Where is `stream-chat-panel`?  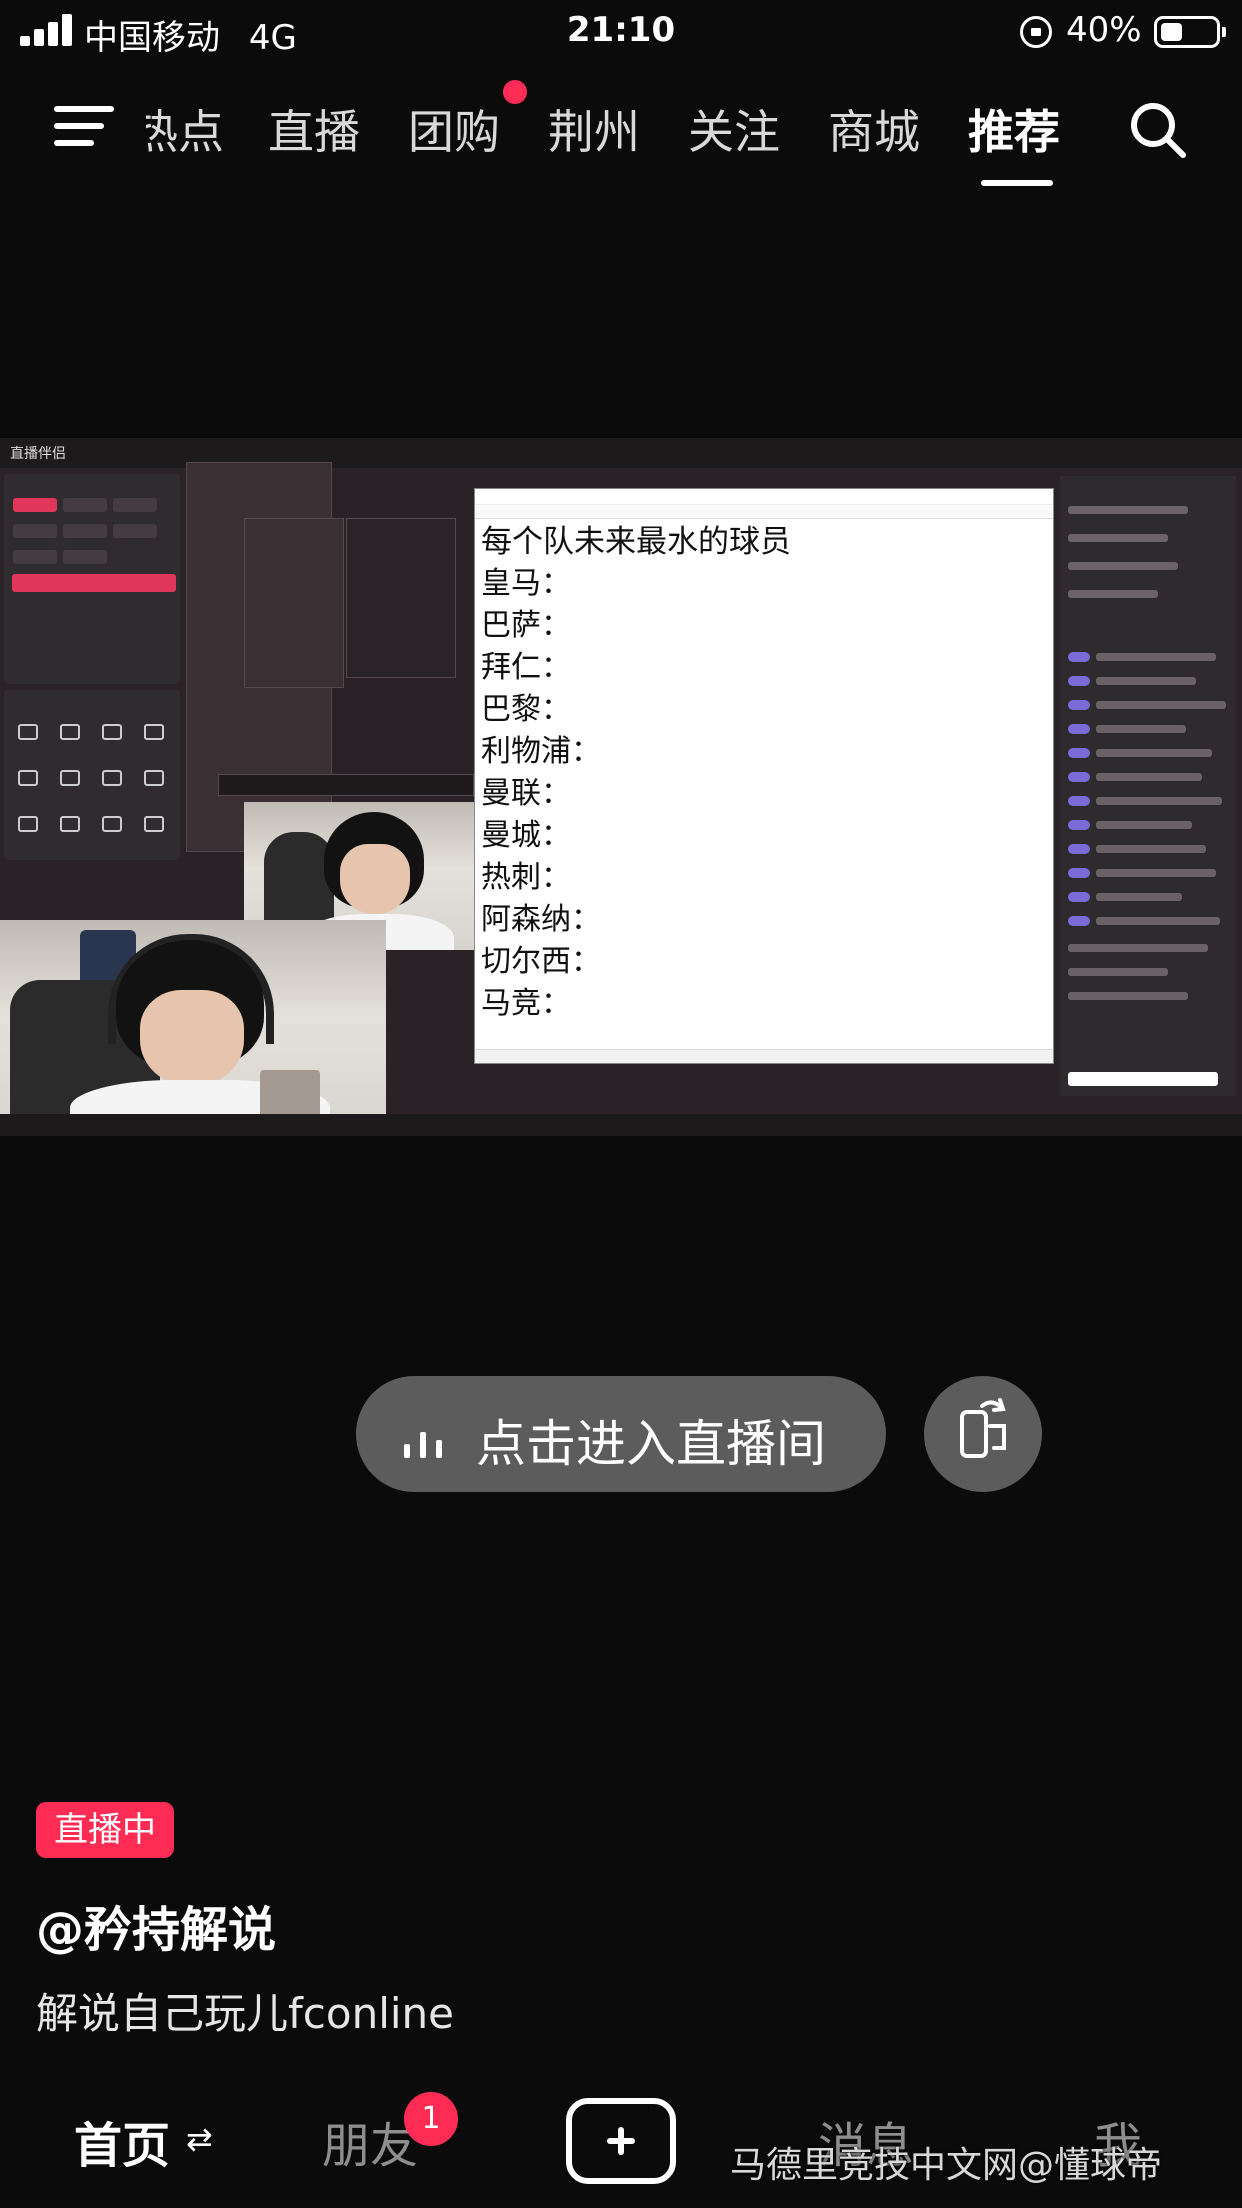 stream-chat-panel is located at coordinates (1148, 786).